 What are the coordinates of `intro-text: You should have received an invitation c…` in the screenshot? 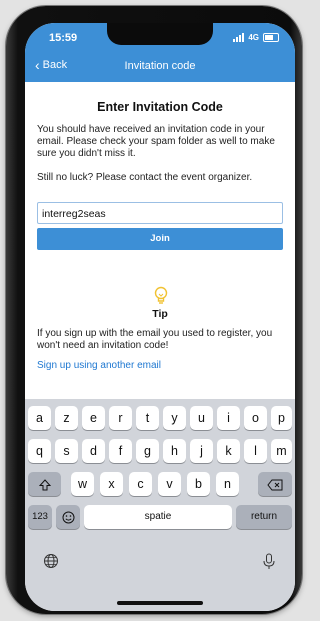 It's located at (156, 142).